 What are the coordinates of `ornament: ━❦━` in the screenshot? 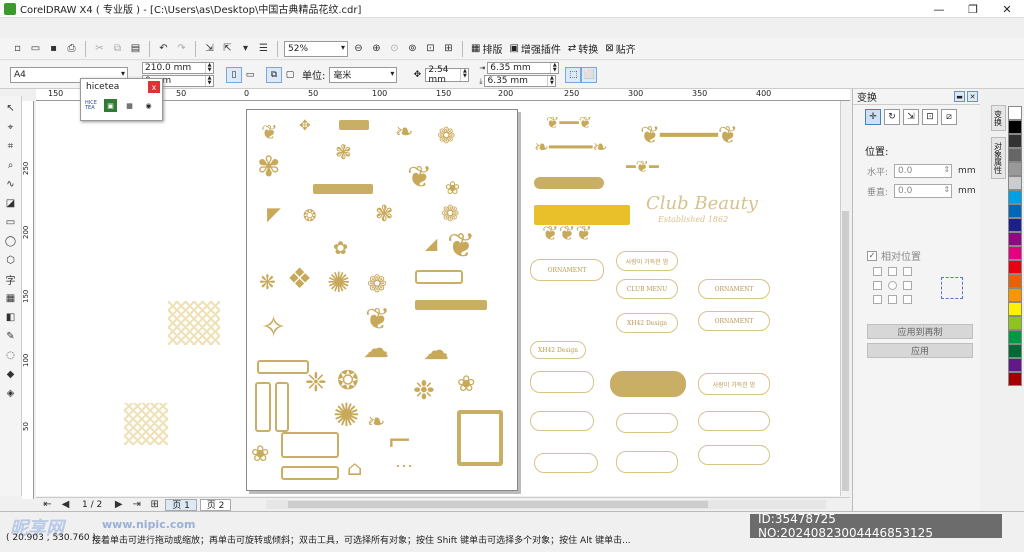 It's located at (642, 166).